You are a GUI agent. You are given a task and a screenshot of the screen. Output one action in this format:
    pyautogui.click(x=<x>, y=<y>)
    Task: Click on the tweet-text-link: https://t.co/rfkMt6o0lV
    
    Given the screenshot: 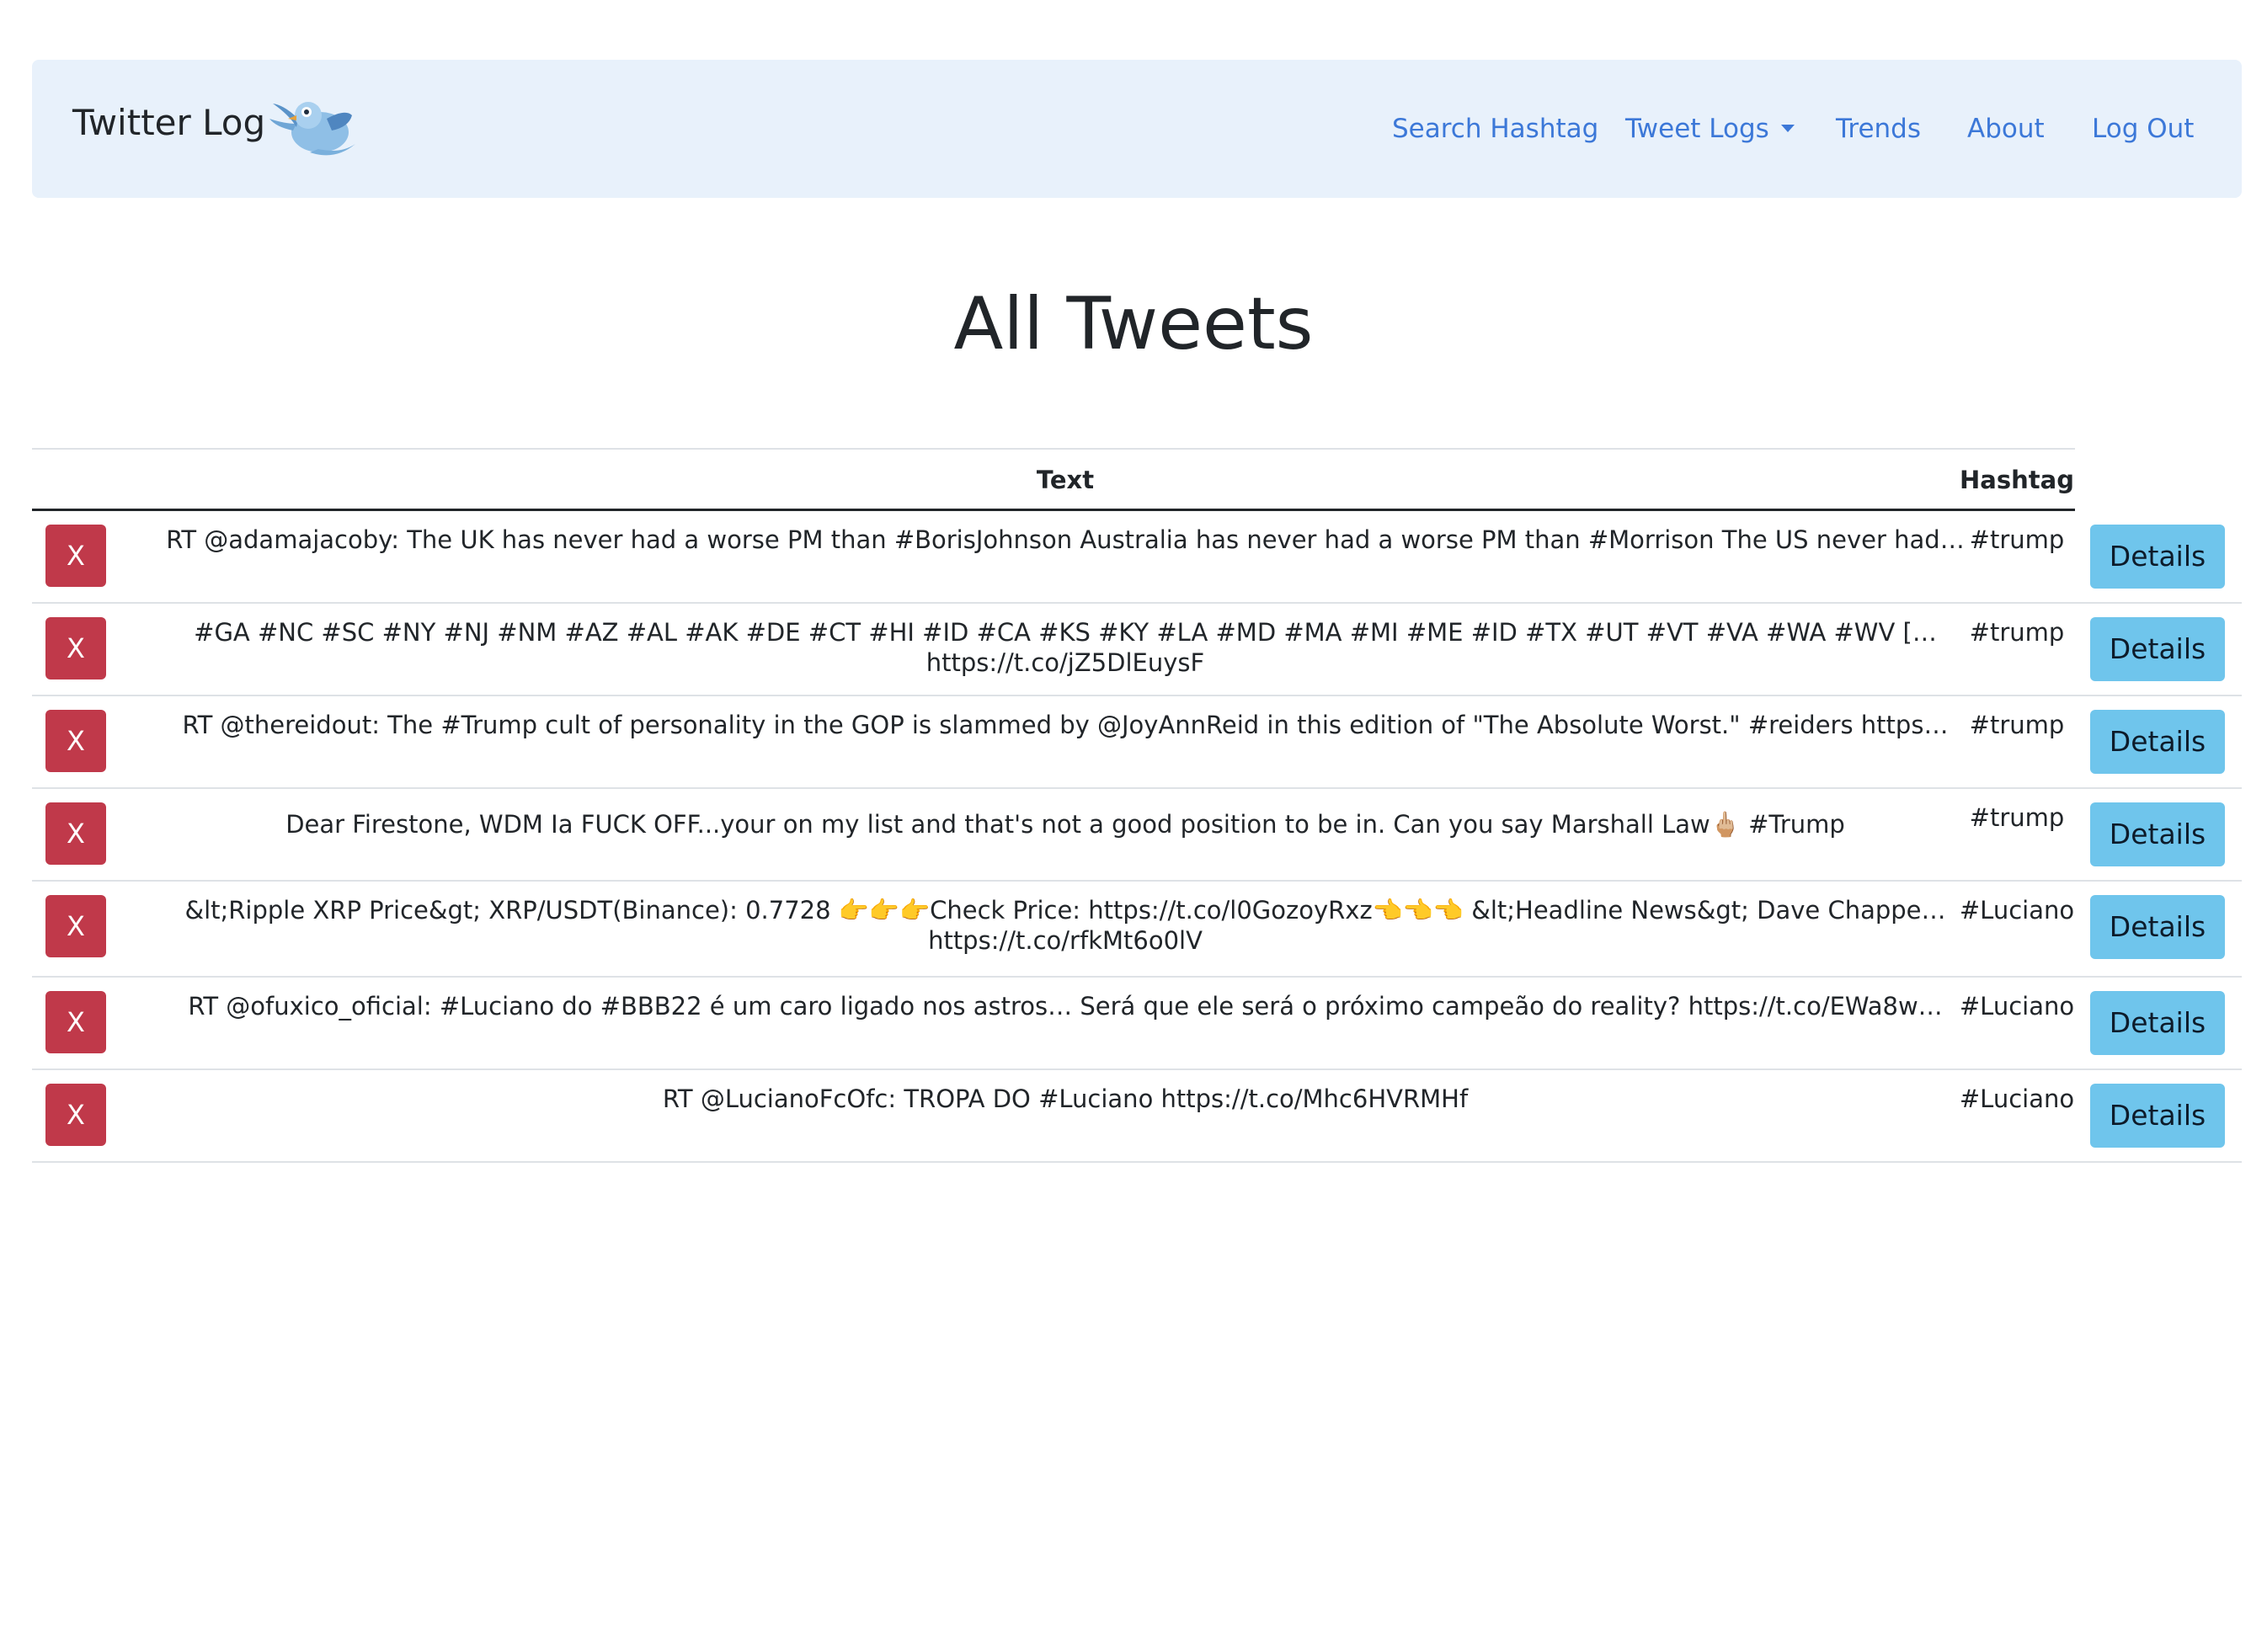 What is the action you would take?
    pyautogui.click(x=1065, y=940)
    